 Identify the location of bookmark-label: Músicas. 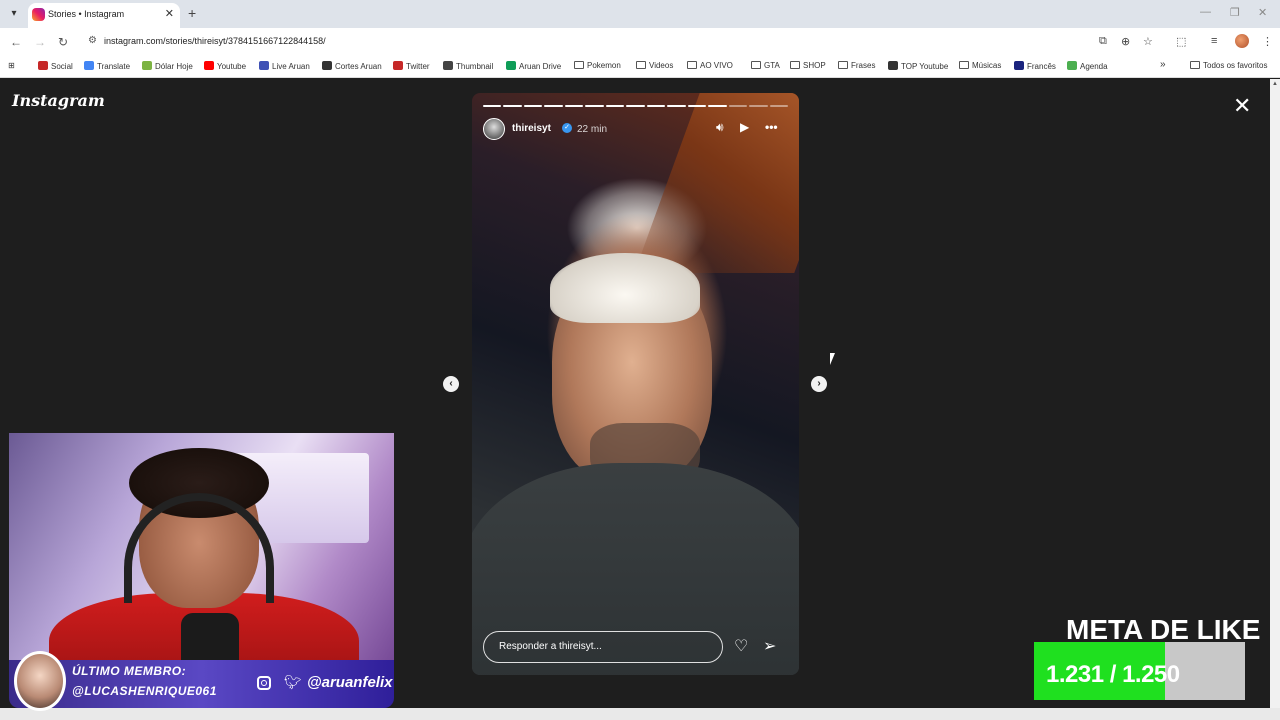
(987, 65).